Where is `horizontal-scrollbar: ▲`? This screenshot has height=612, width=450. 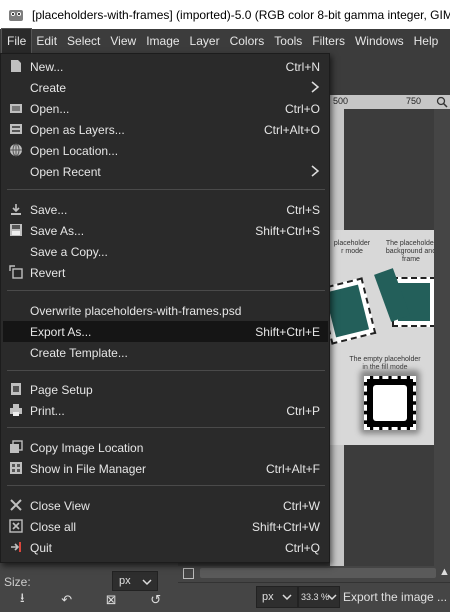
horizontal-scrollbar: ▲ is located at coordinates (314, 574).